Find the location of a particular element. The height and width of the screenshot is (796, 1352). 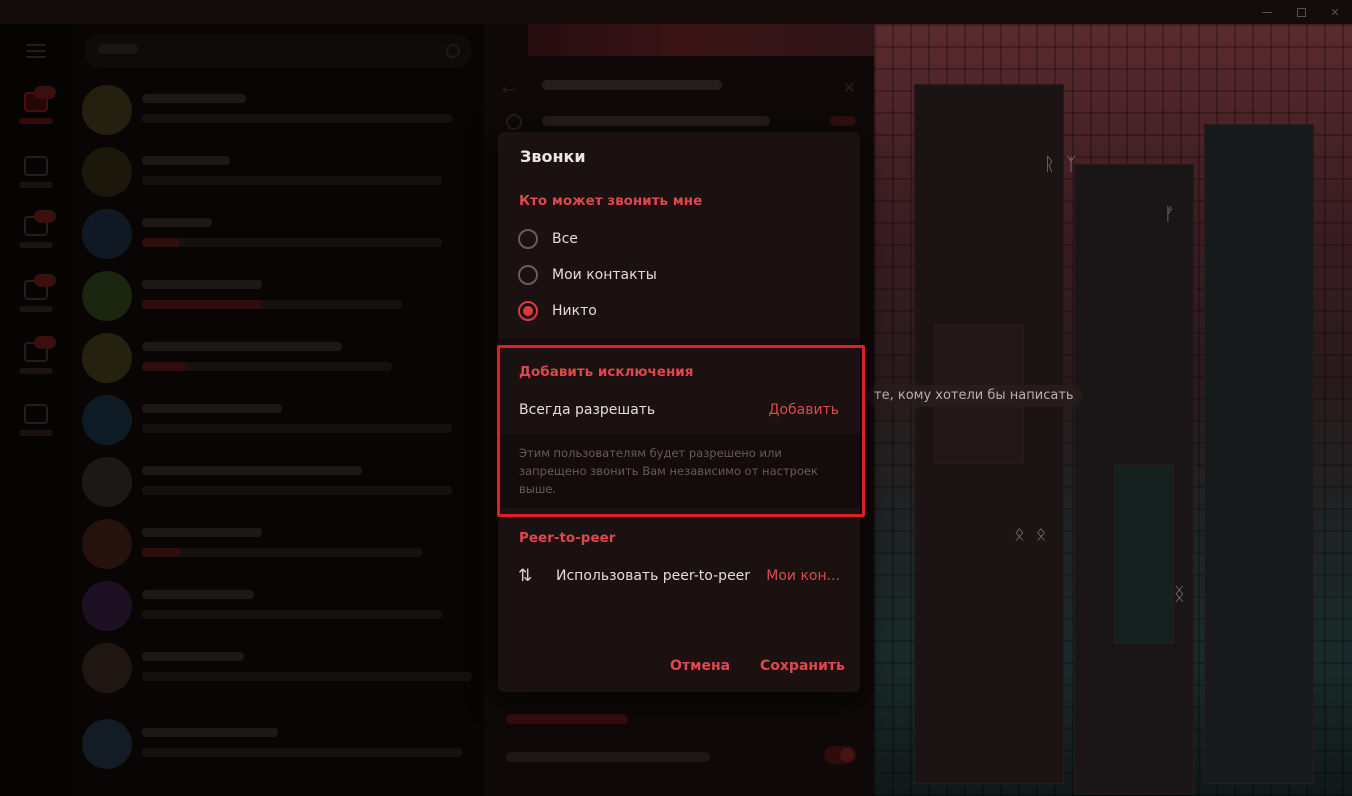

close-icon: ✕ is located at coordinates (1335, 12).